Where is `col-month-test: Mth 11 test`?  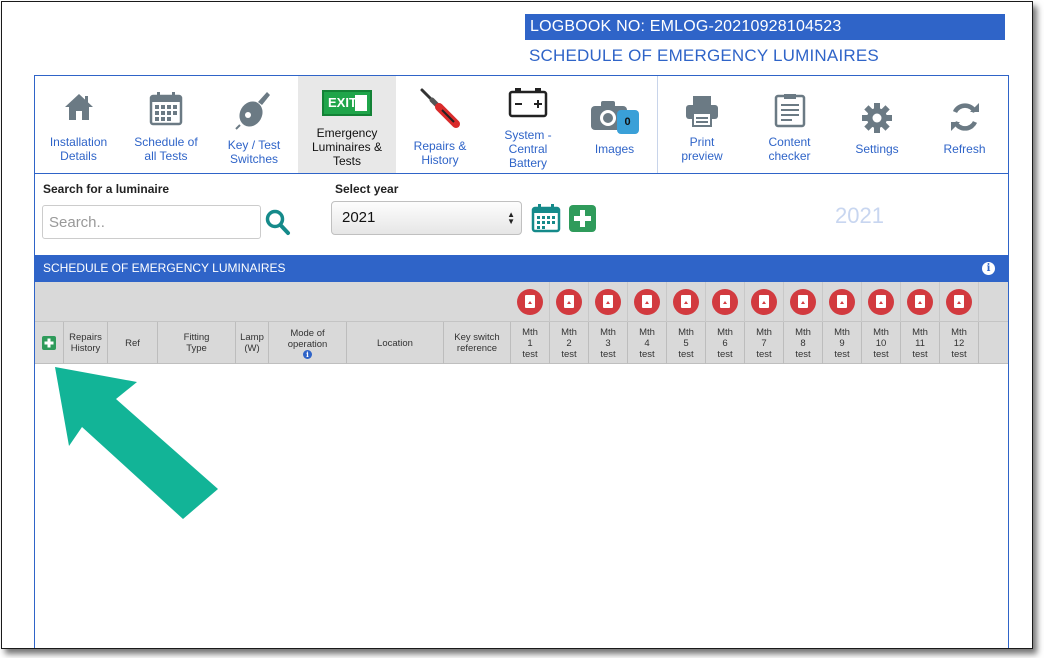 col-month-test: Mth 11 test is located at coordinates (920, 343).